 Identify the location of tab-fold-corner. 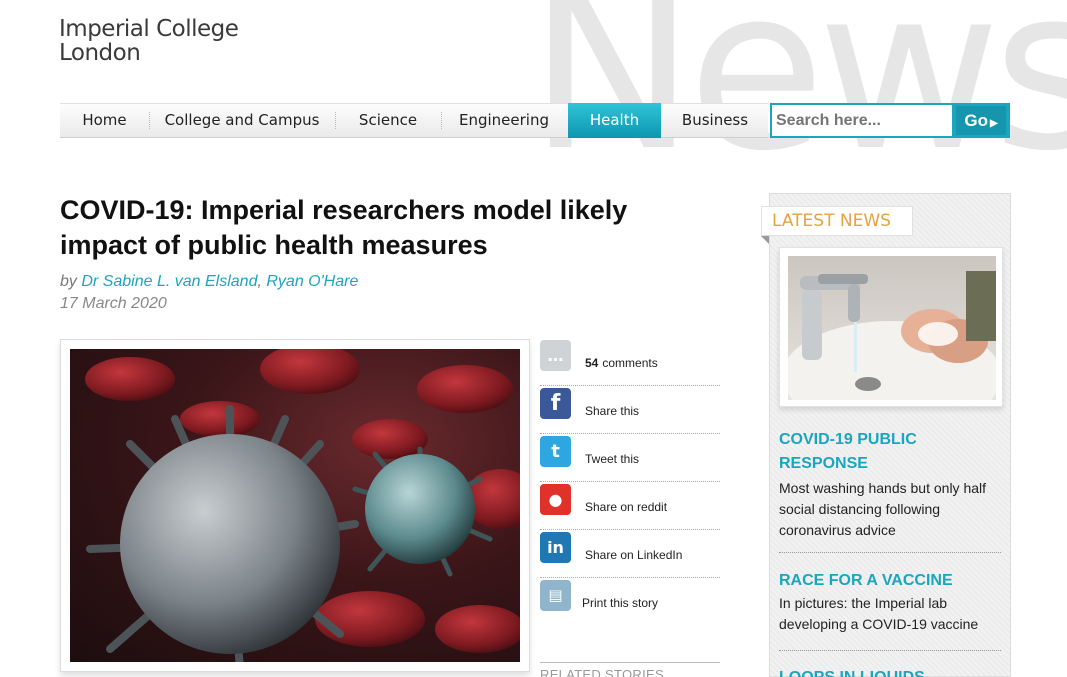
(765, 240).